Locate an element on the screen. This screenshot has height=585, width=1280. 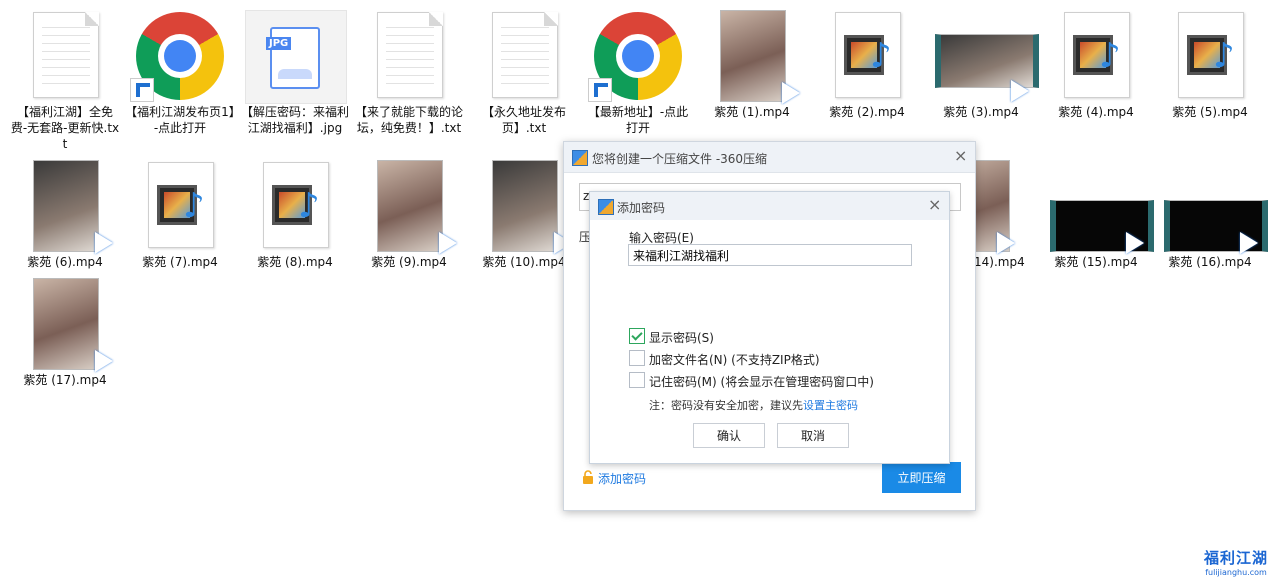
file-name: 紫苑 (5).mp4 is located at coordinates (1210, 112).